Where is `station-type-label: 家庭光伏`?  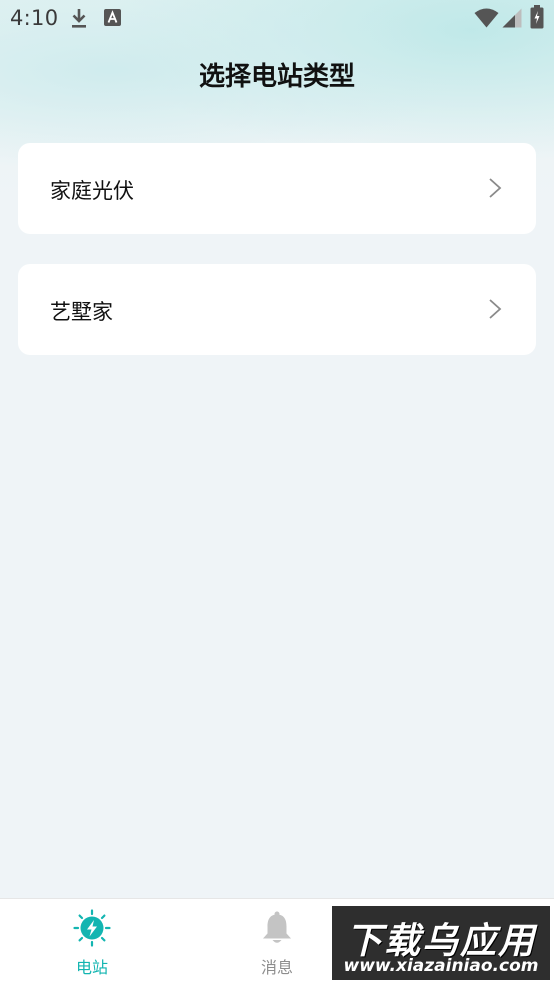 station-type-label: 家庭光伏 is located at coordinates (92, 191).